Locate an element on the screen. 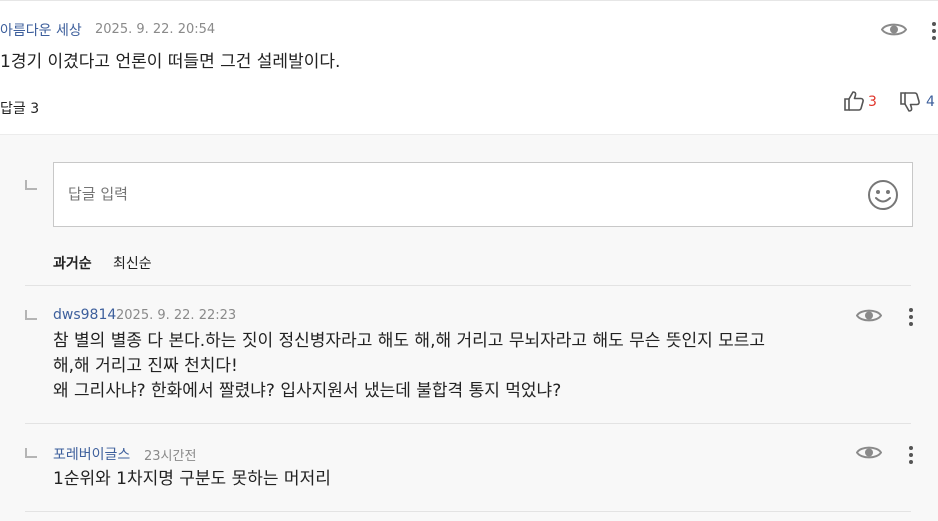 This screenshot has height=521, width=938. top-divider is located at coordinates (469, 0).